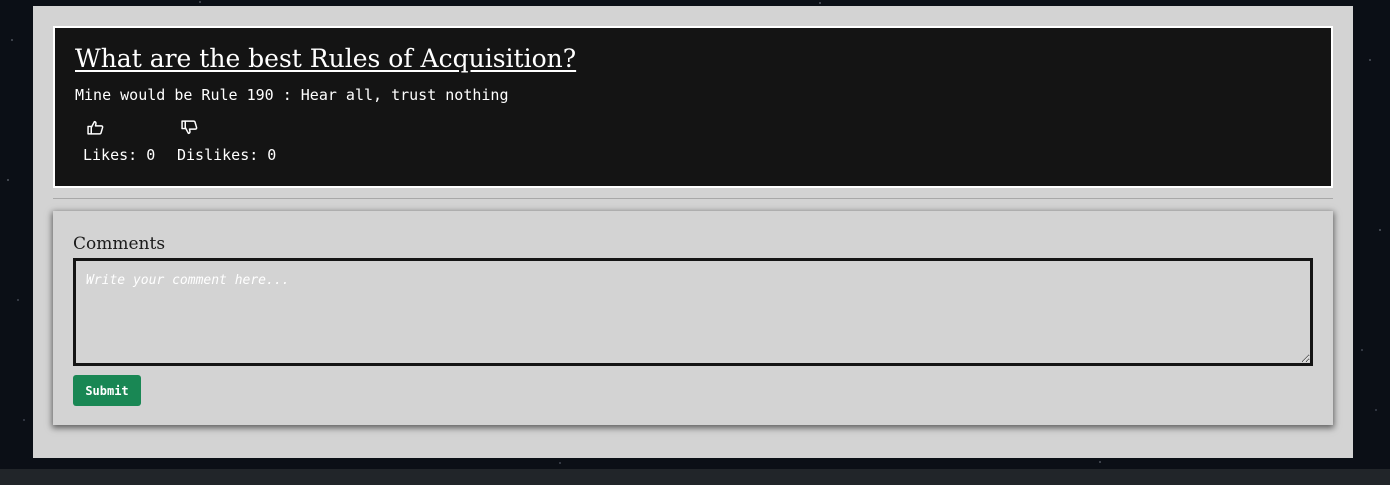 This screenshot has width=1390, height=485. I want to click on dislike-button, so click(189, 127).